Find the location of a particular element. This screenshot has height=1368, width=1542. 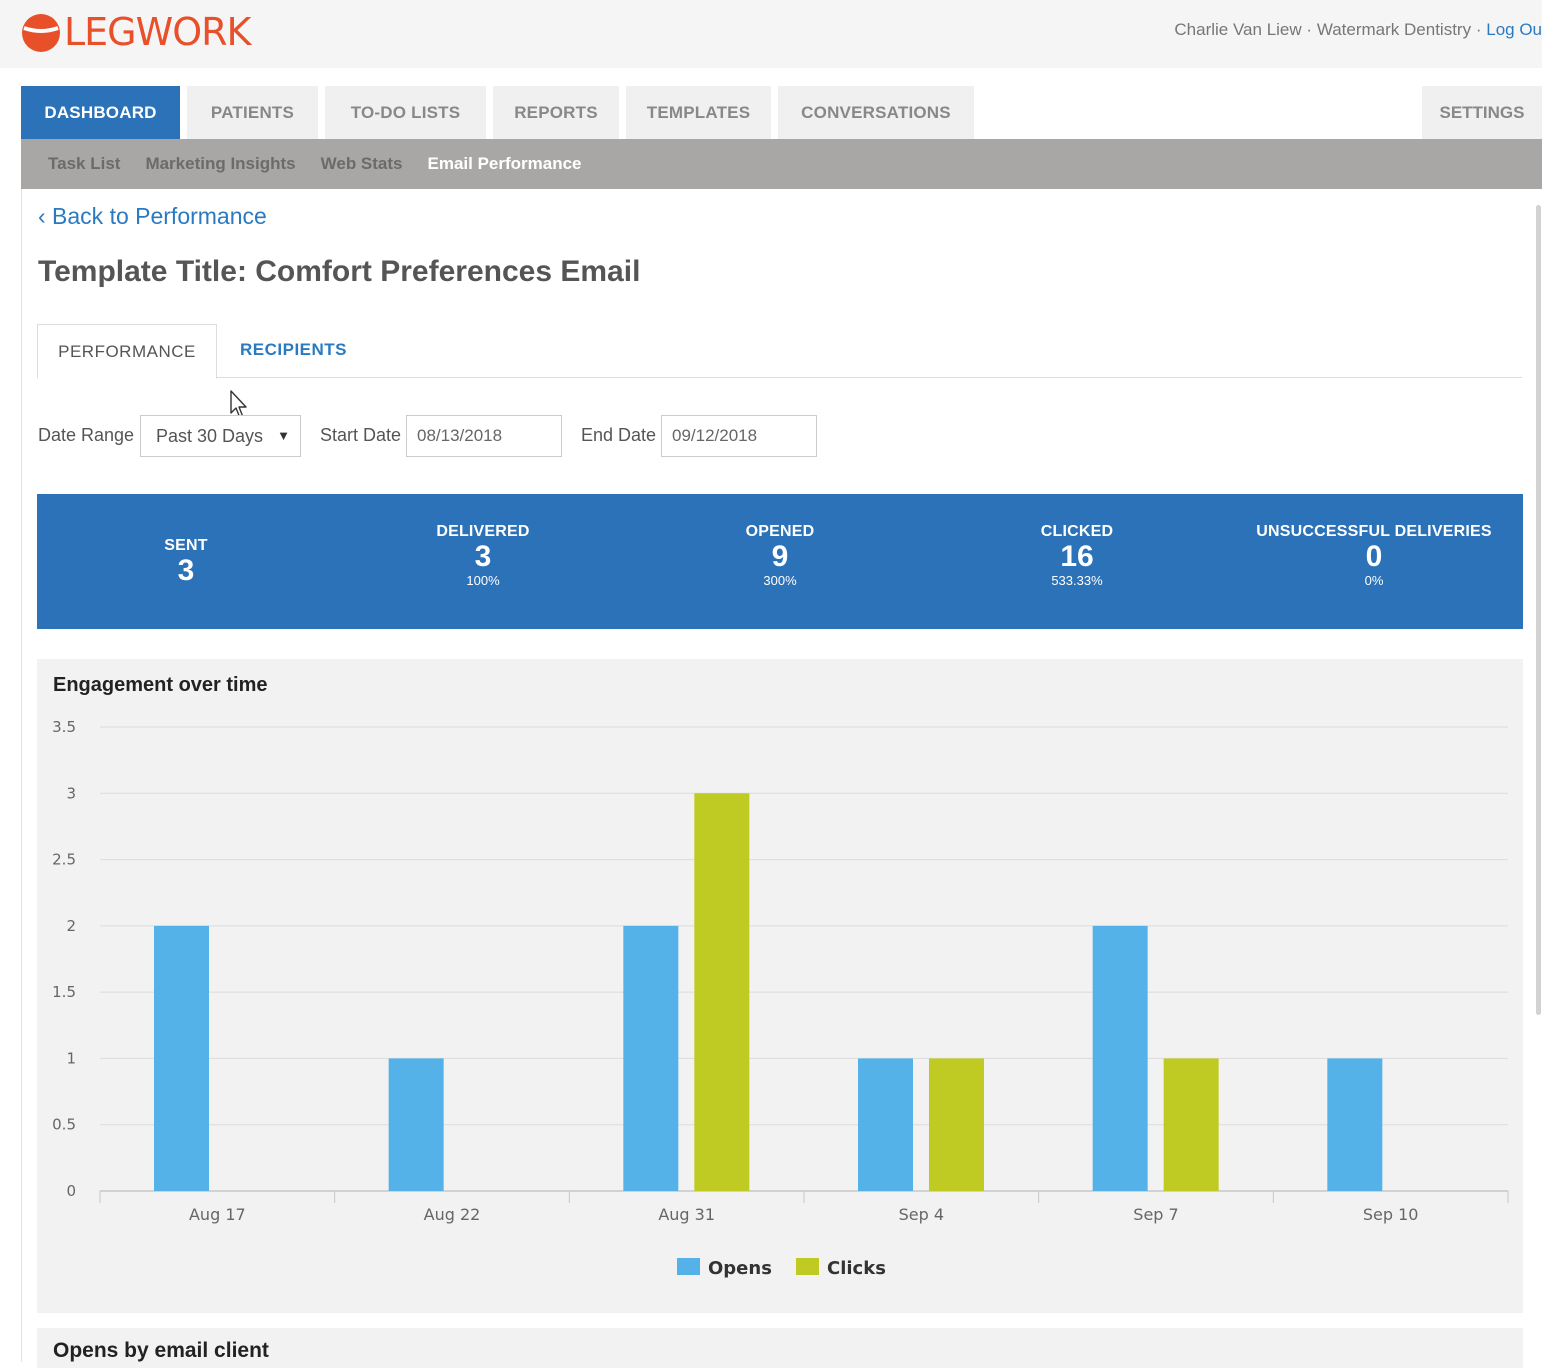

tab-recipients: RECIPIENTS is located at coordinates (293, 350).